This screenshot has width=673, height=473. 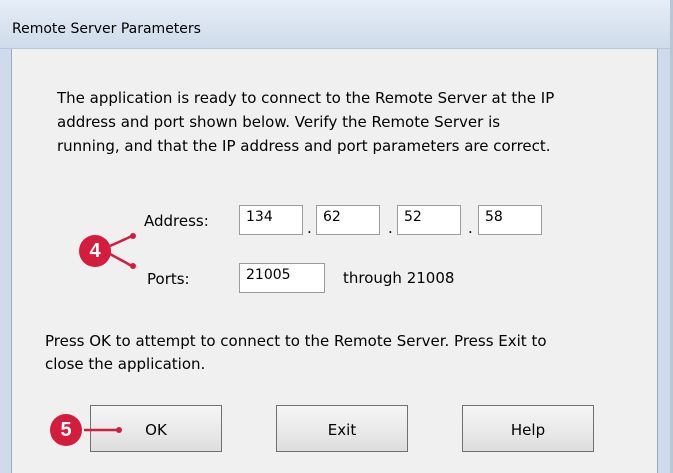 What do you see at coordinates (66, 430) in the screenshot?
I see `callout-badge-5: 5` at bounding box center [66, 430].